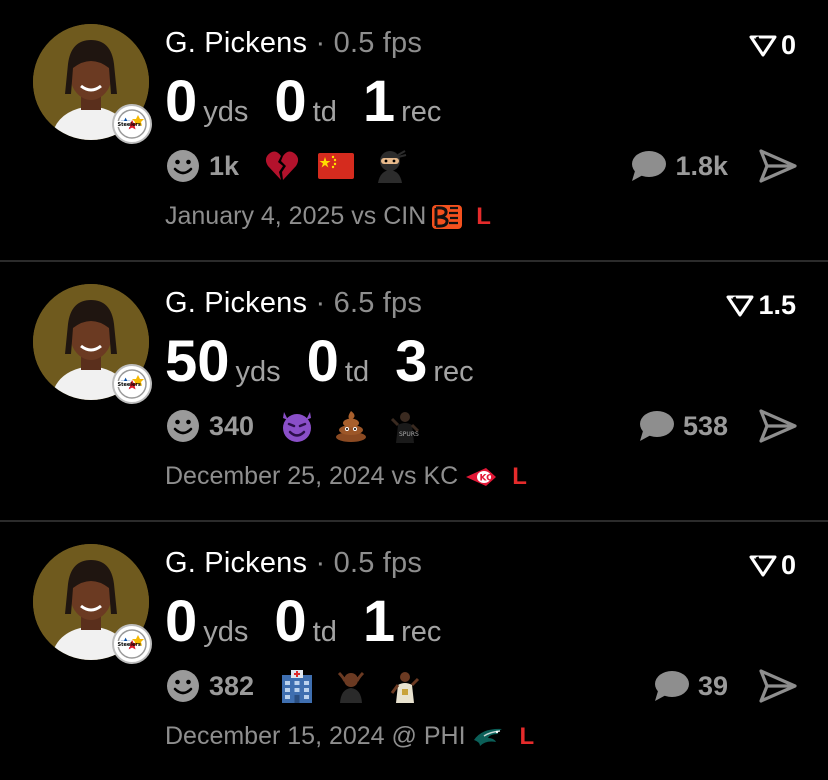 The width and height of the screenshot is (828, 780). Describe the element at coordinates (705, 425) in the screenshot. I see `comment-count: 538` at that location.